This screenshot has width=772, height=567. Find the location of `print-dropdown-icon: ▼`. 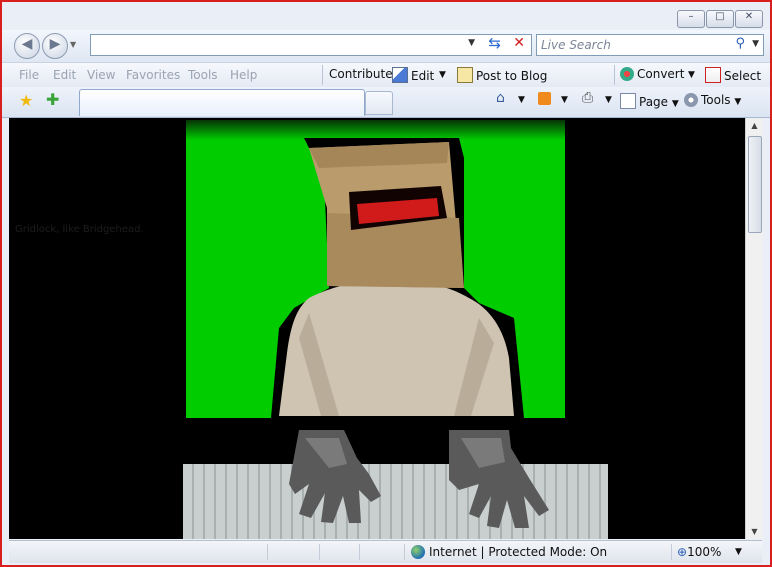

print-dropdown-icon: ▼ is located at coordinates (608, 100).